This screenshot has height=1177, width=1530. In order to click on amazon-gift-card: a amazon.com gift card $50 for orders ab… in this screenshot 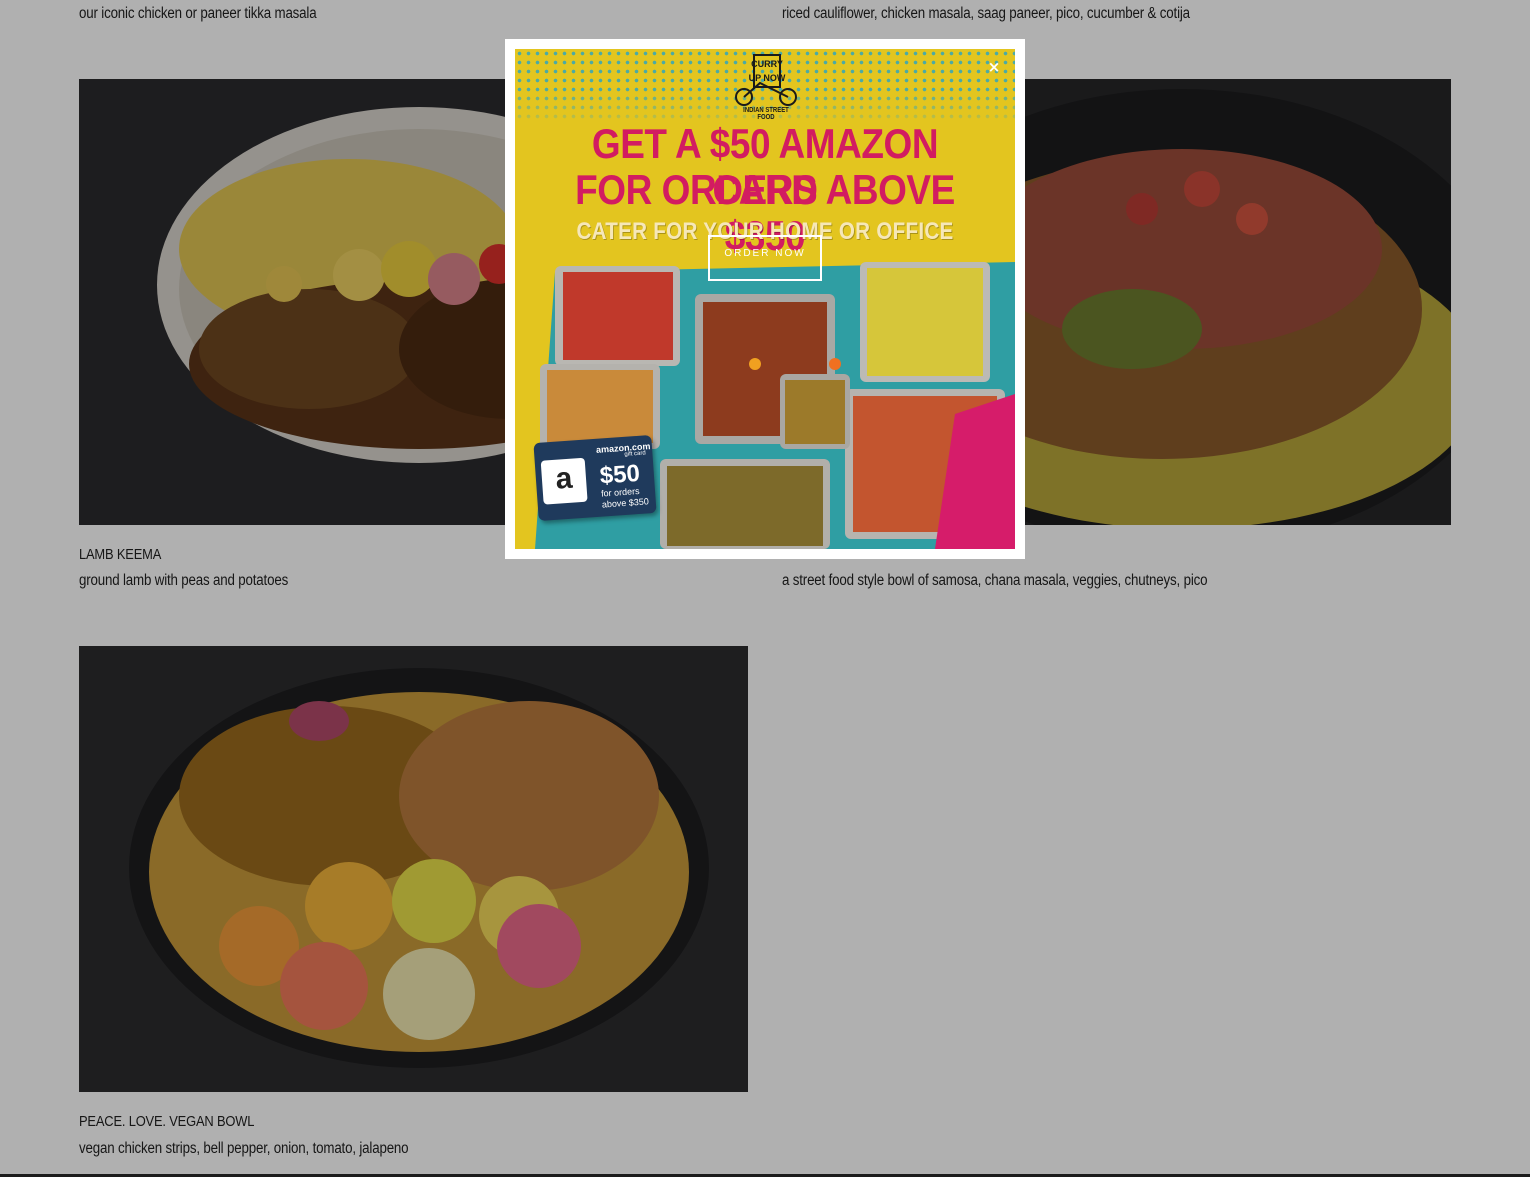, I will do `click(595, 478)`.